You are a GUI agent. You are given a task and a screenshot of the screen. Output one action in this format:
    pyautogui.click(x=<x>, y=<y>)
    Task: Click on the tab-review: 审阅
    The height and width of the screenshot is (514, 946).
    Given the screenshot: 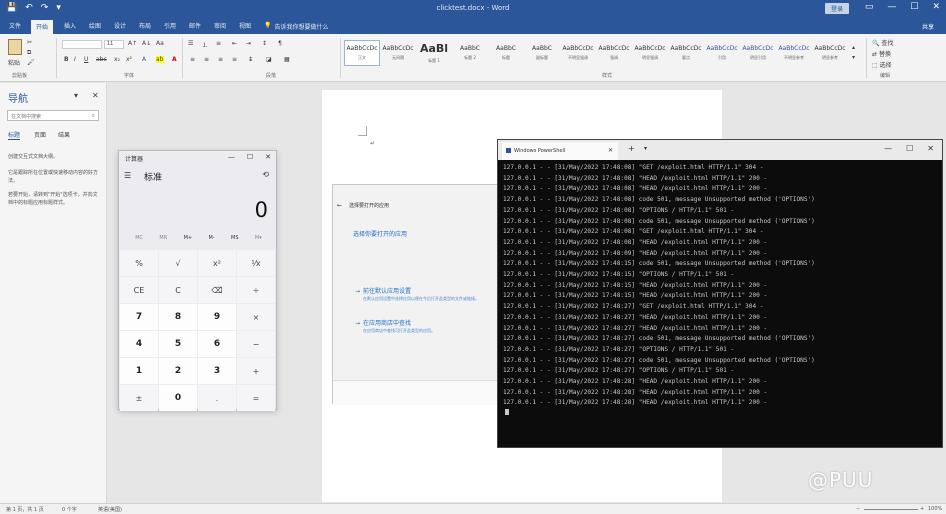 What is the action you would take?
    pyautogui.click(x=220, y=25)
    